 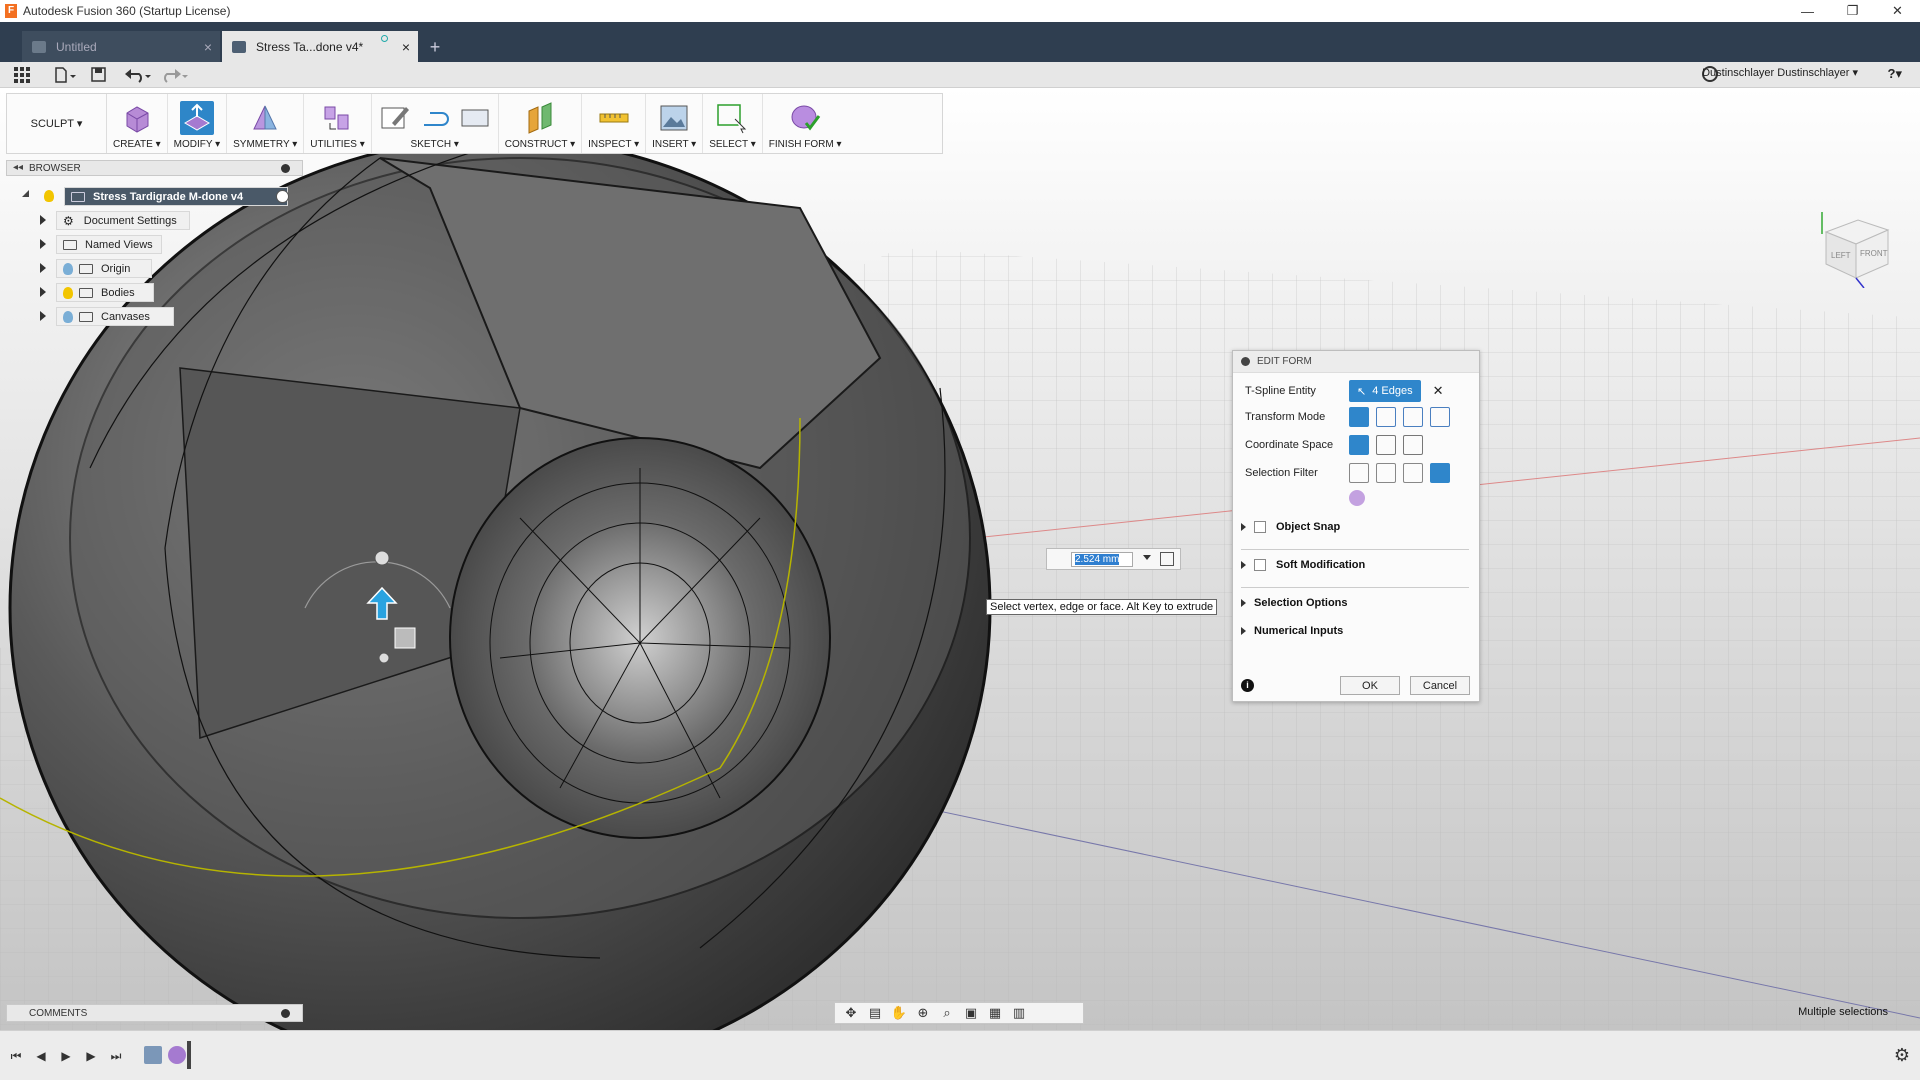 I want to click on step-forward-icon: ▶, so click(x=91, y=1056).